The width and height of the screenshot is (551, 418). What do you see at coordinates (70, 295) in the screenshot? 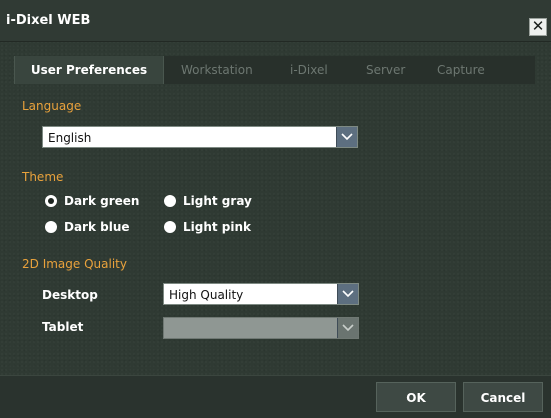
I see `desktop-label: Desktop` at bounding box center [70, 295].